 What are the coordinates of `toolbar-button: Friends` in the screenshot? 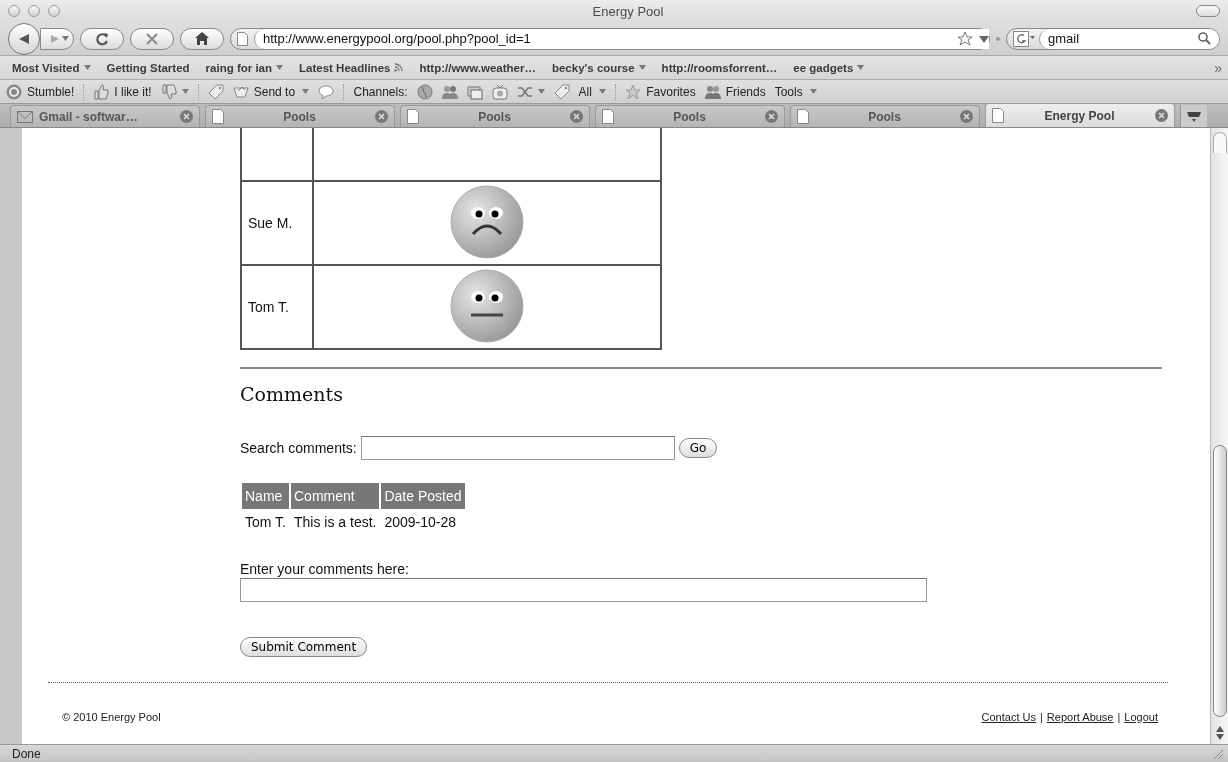 It's located at (735, 91).